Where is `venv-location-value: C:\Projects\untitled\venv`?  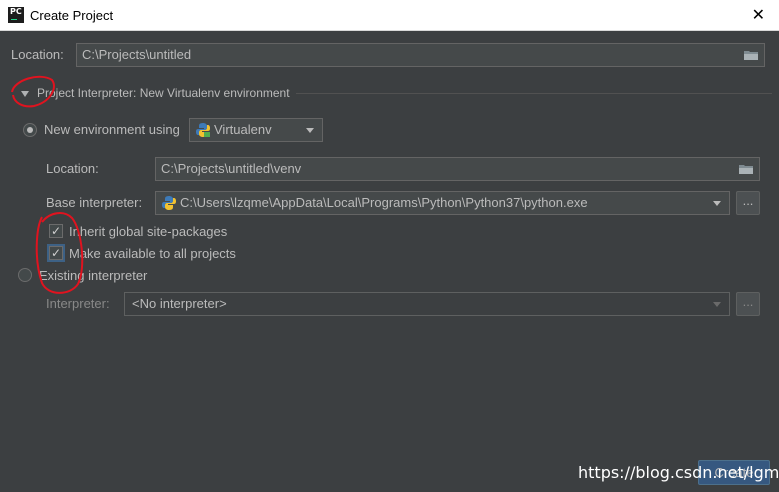 venv-location-value: C:\Projects\untitled\venv is located at coordinates (231, 168).